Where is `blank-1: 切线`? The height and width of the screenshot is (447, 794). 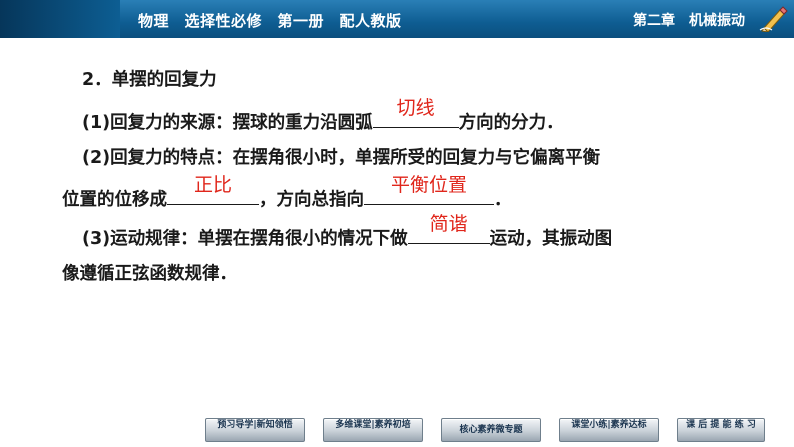
blank-1: 切线 is located at coordinates (415, 112).